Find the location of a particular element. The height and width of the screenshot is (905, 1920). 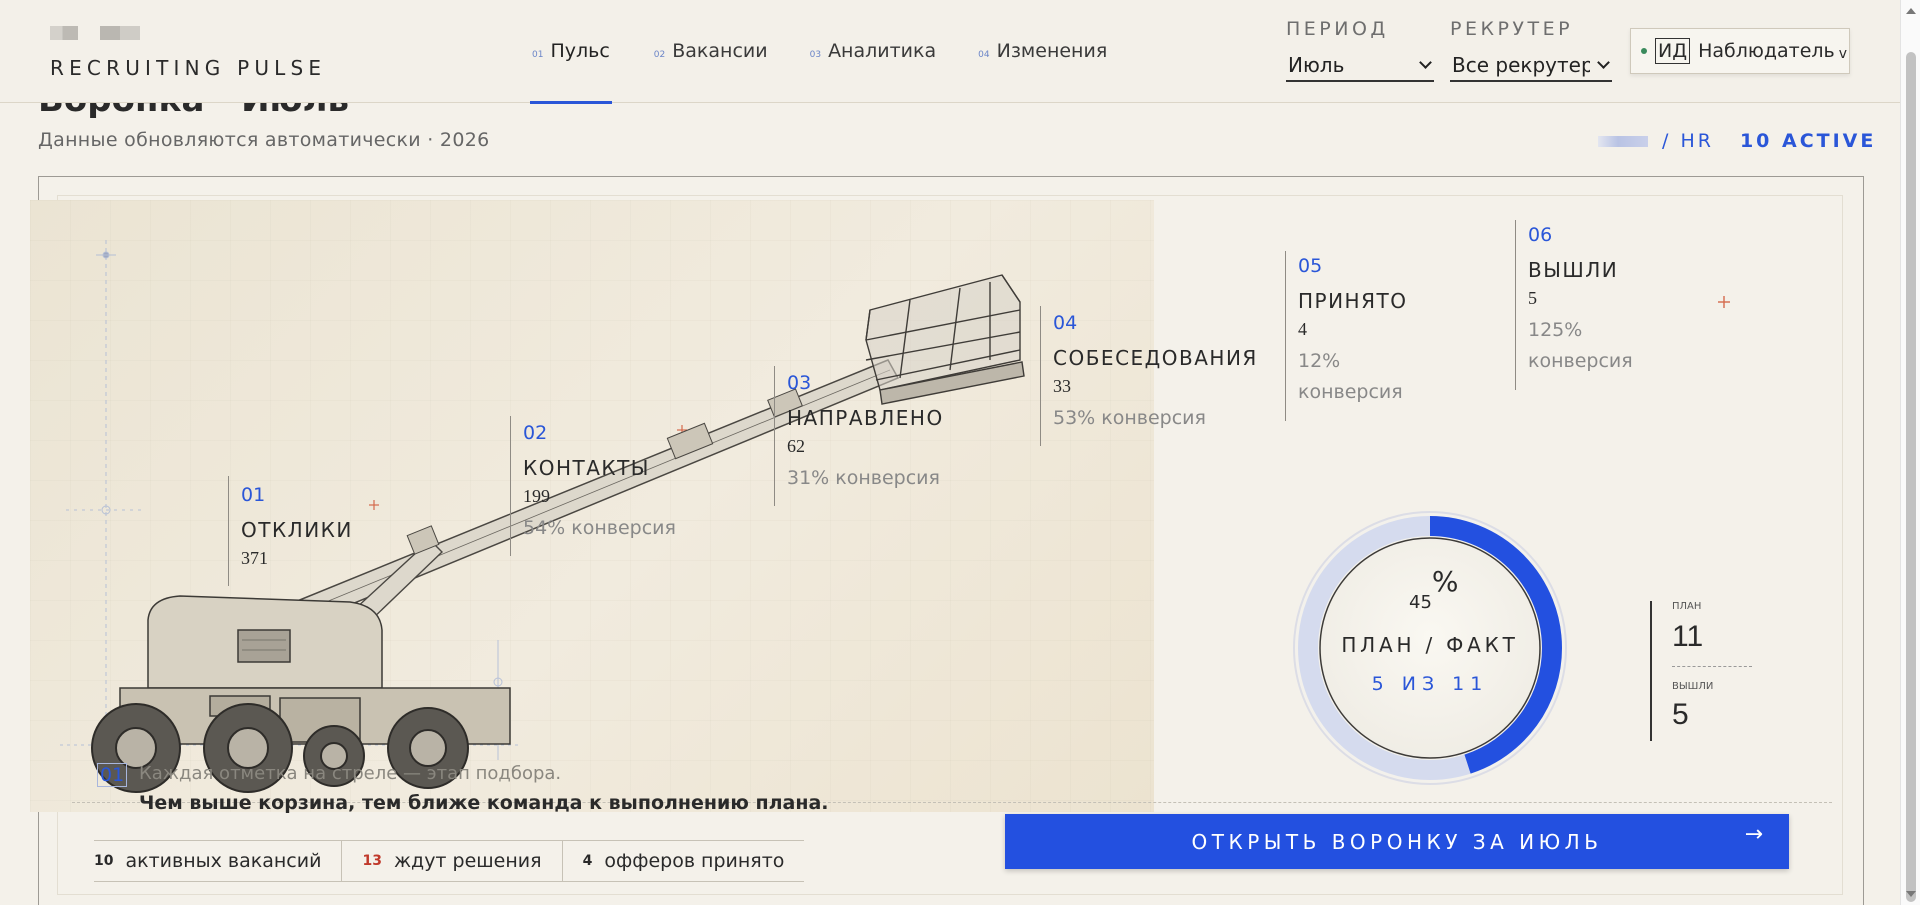

gauge-subtitle: 5 ИЗ 11 is located at coordinates (1430, 684).